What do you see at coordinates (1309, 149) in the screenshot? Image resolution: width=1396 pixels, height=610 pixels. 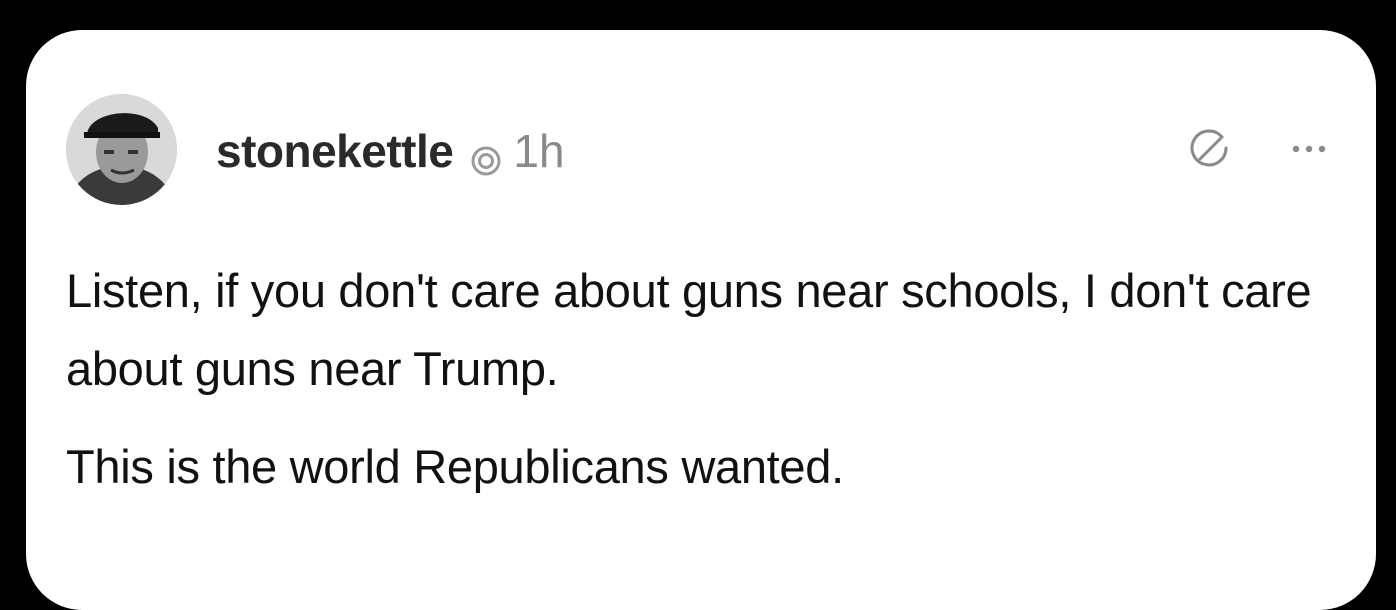 I see `more-options-icon` at bounding box center [1309, 149].